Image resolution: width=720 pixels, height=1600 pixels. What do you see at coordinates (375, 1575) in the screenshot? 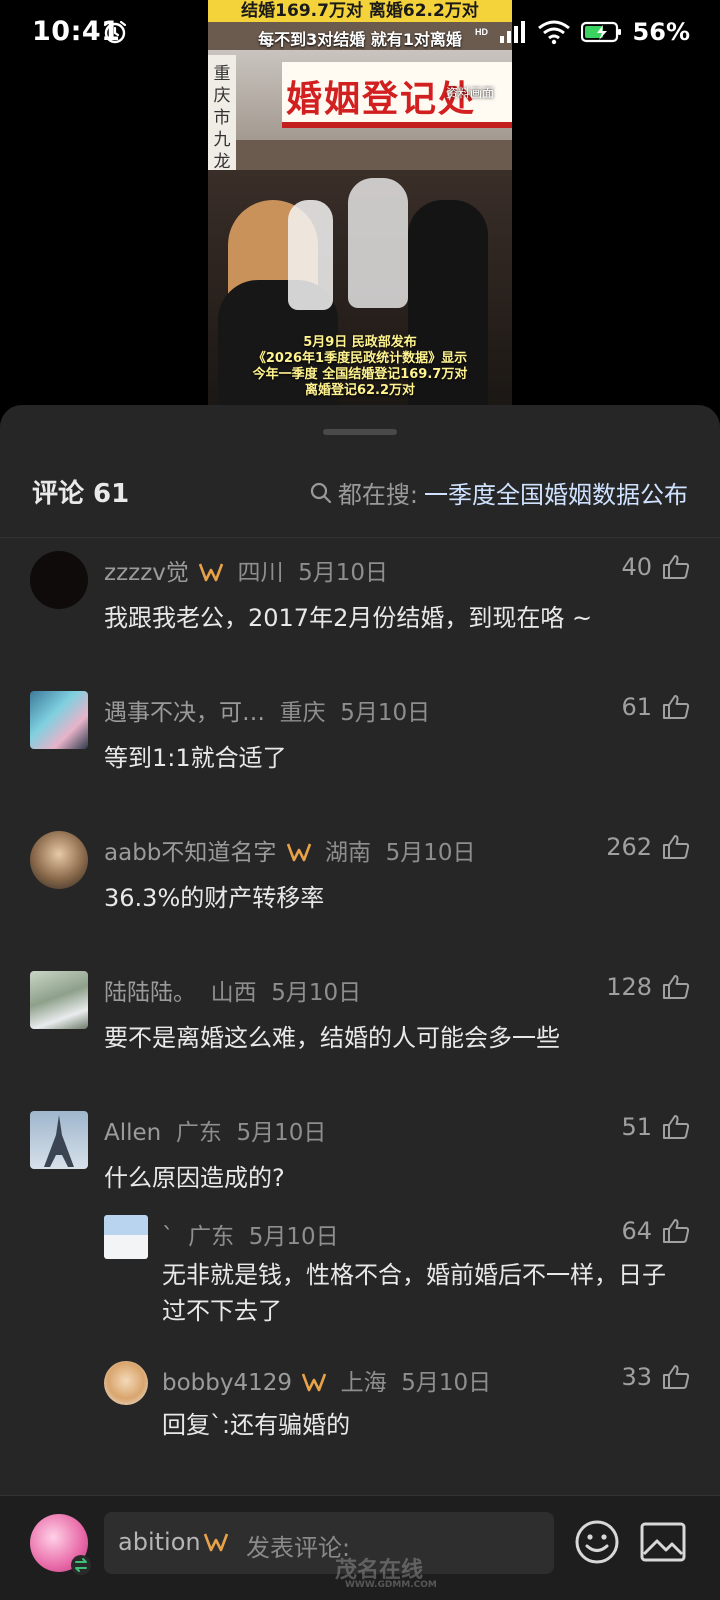
I see `site-watermark: 茂名在线 WWW.GDMM.COM` at bounding box center [375, 1575].